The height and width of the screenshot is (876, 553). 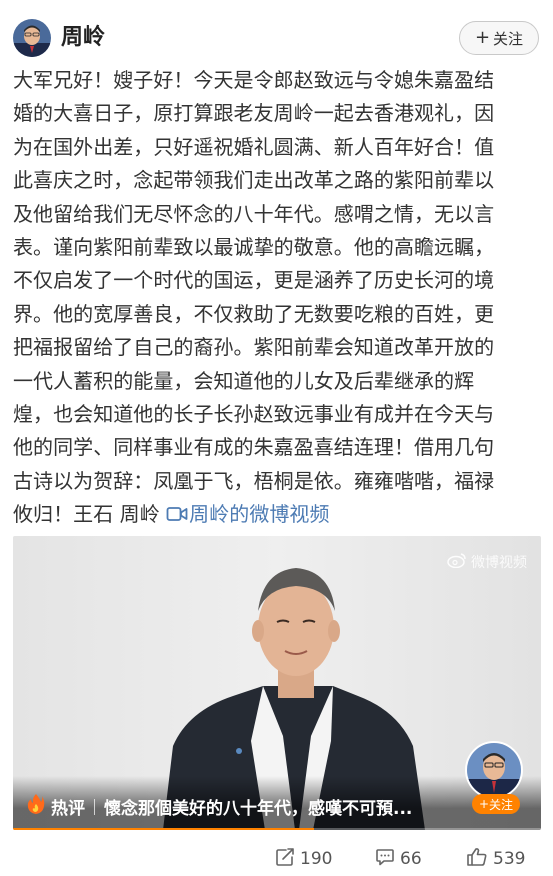 I want to click on user-avatar, so click(x=32, y=38).